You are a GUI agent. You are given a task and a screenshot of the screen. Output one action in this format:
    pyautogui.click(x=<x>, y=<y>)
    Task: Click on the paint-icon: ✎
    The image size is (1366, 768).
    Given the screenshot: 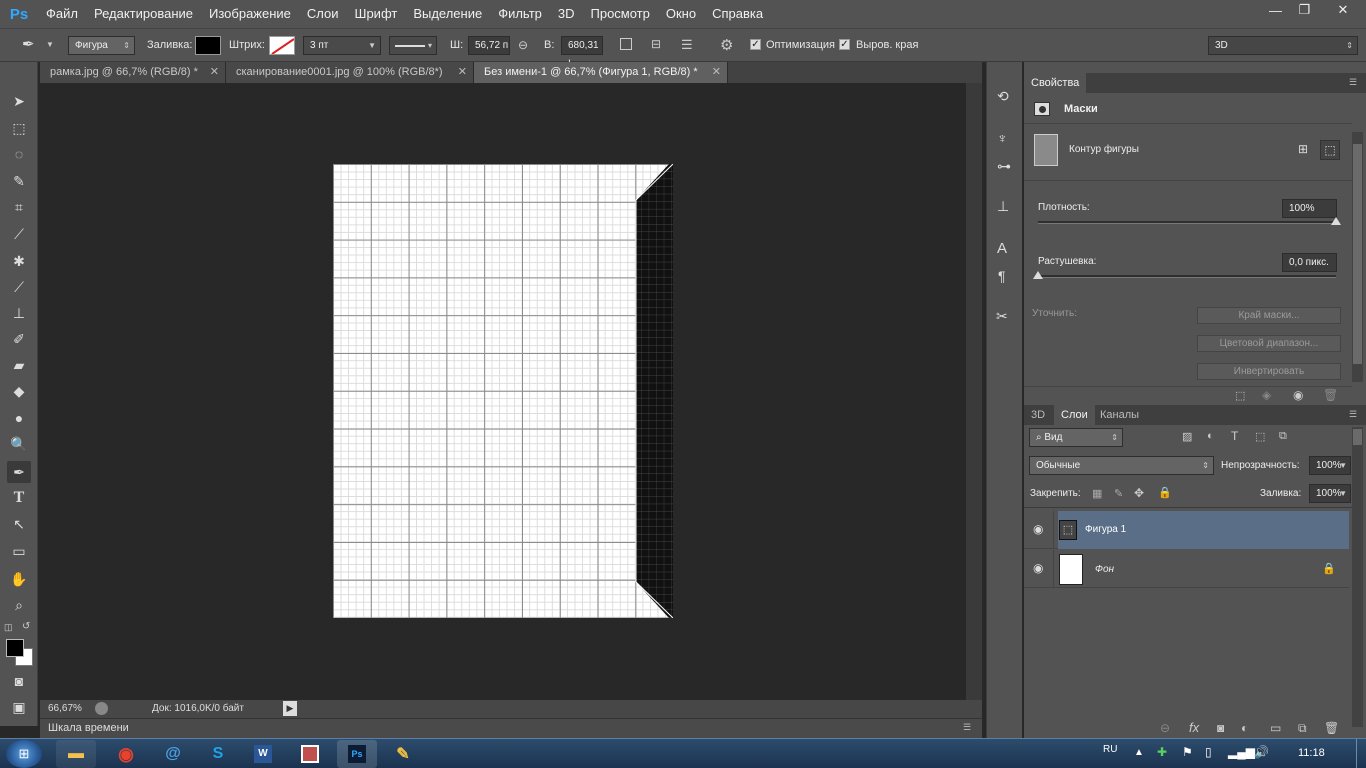 What is the action you would take?
    pyautogui.click(x=403, y=754)
    